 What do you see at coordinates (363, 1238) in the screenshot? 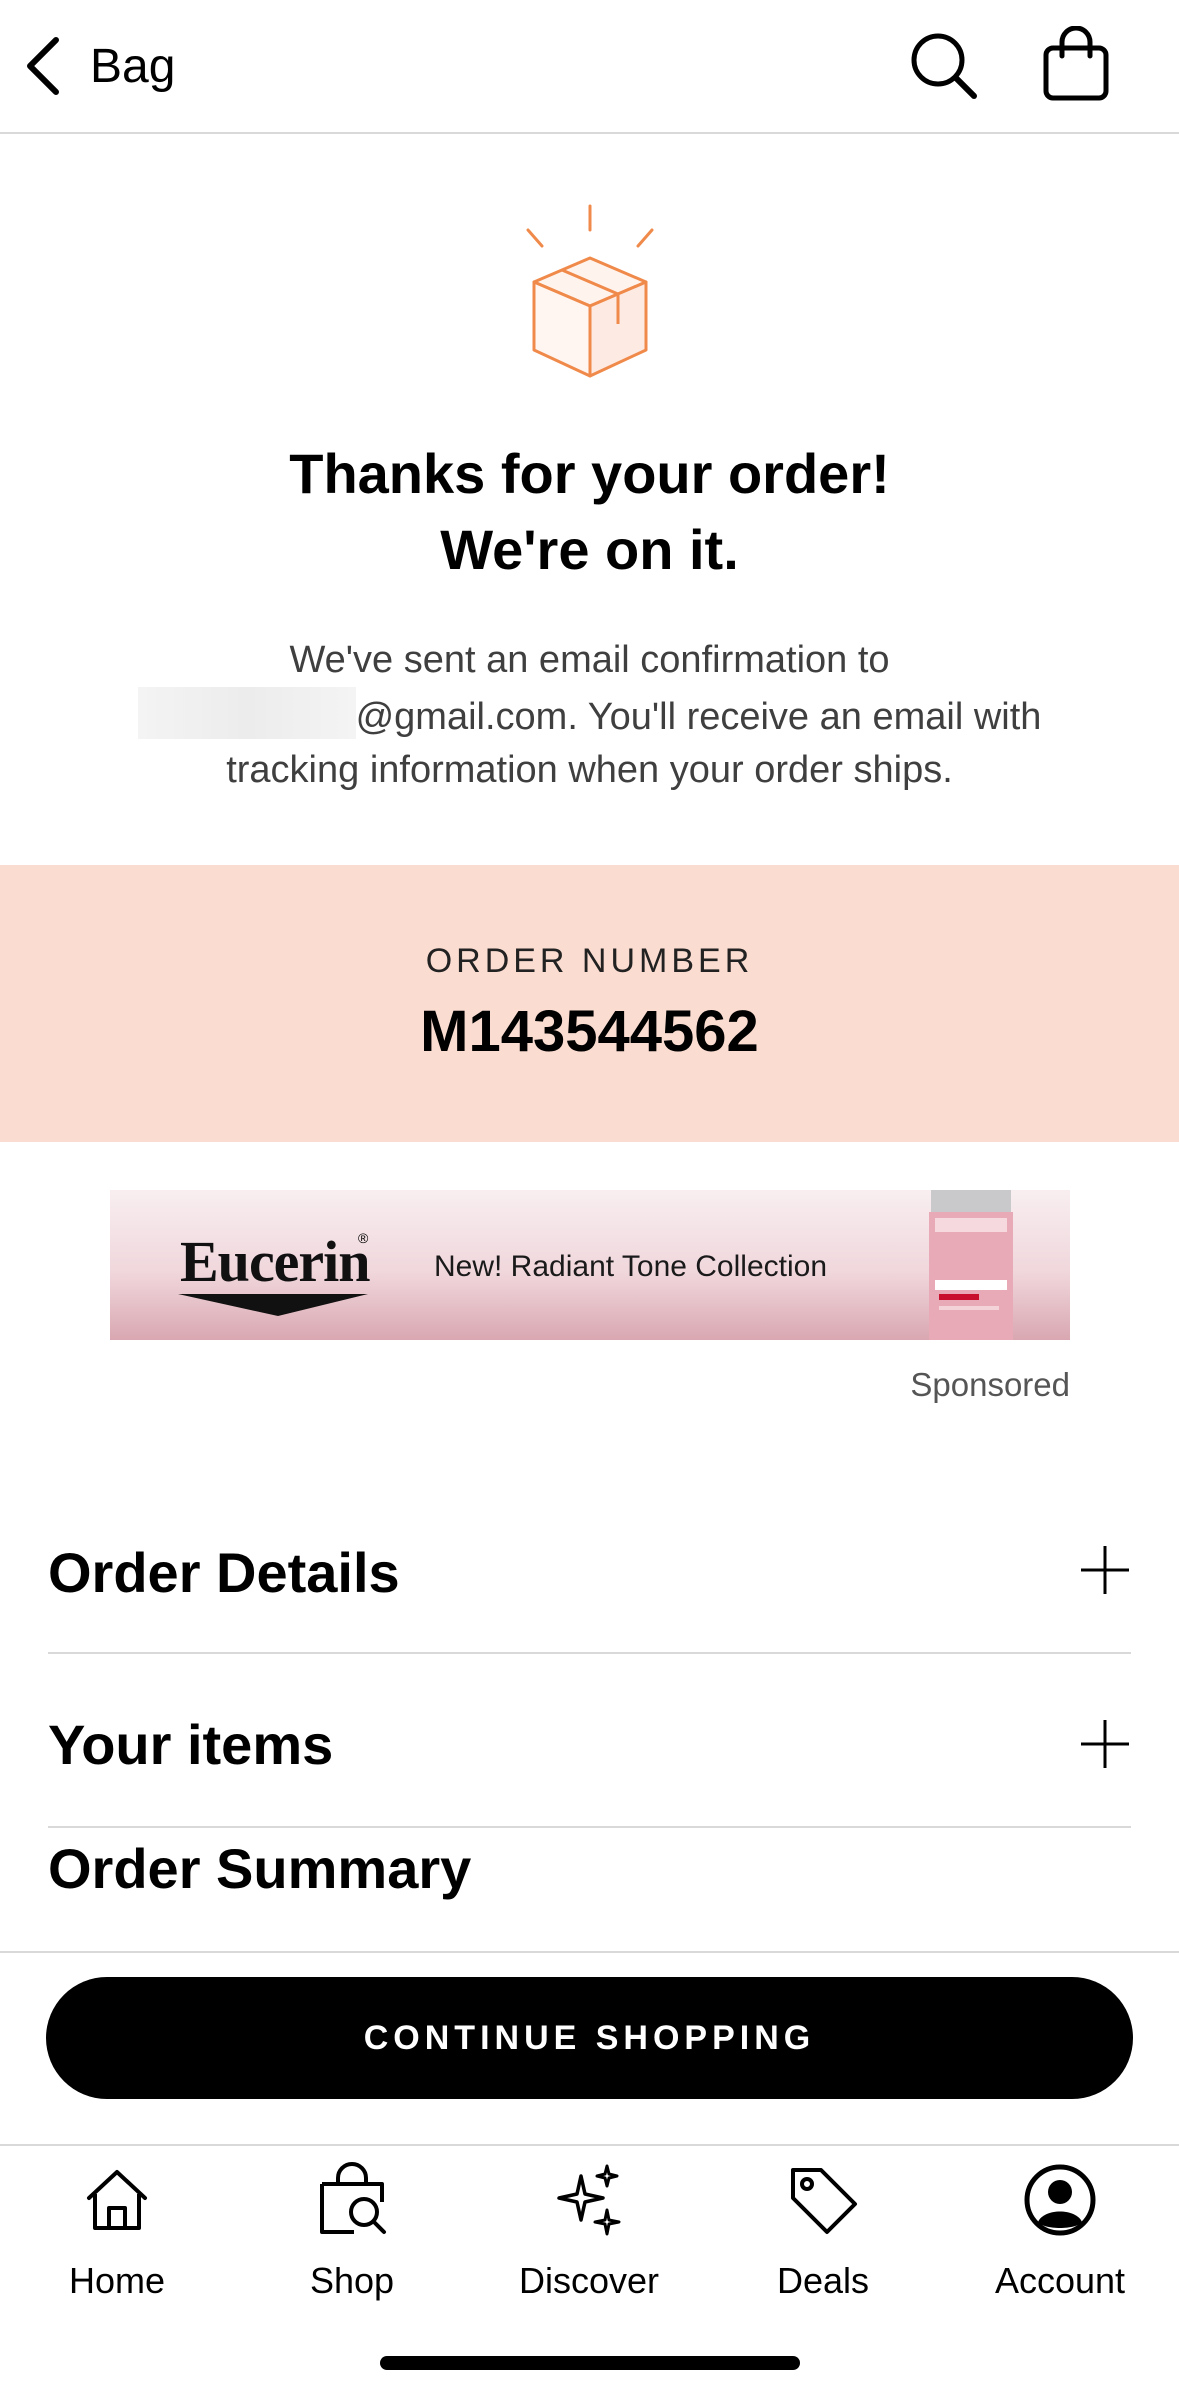
I see `registered-mark-icon: ®` at bounding box center [363, 1238].